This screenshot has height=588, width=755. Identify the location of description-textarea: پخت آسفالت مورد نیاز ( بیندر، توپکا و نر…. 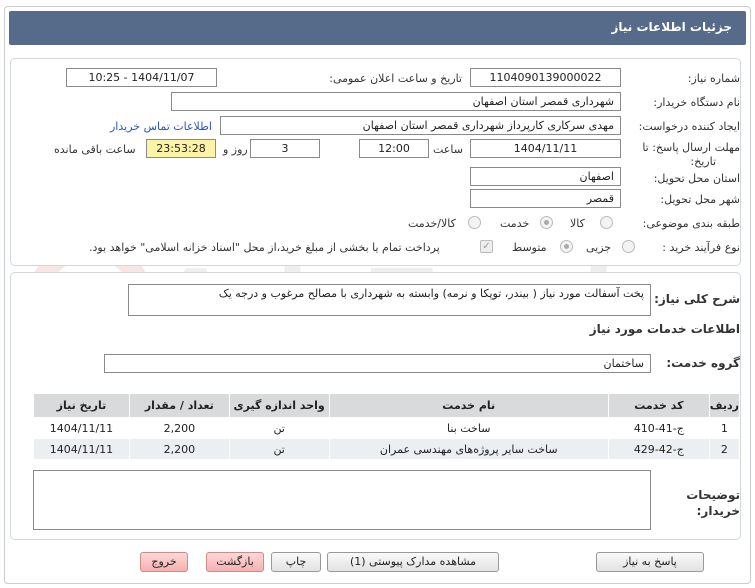
(389, 300).